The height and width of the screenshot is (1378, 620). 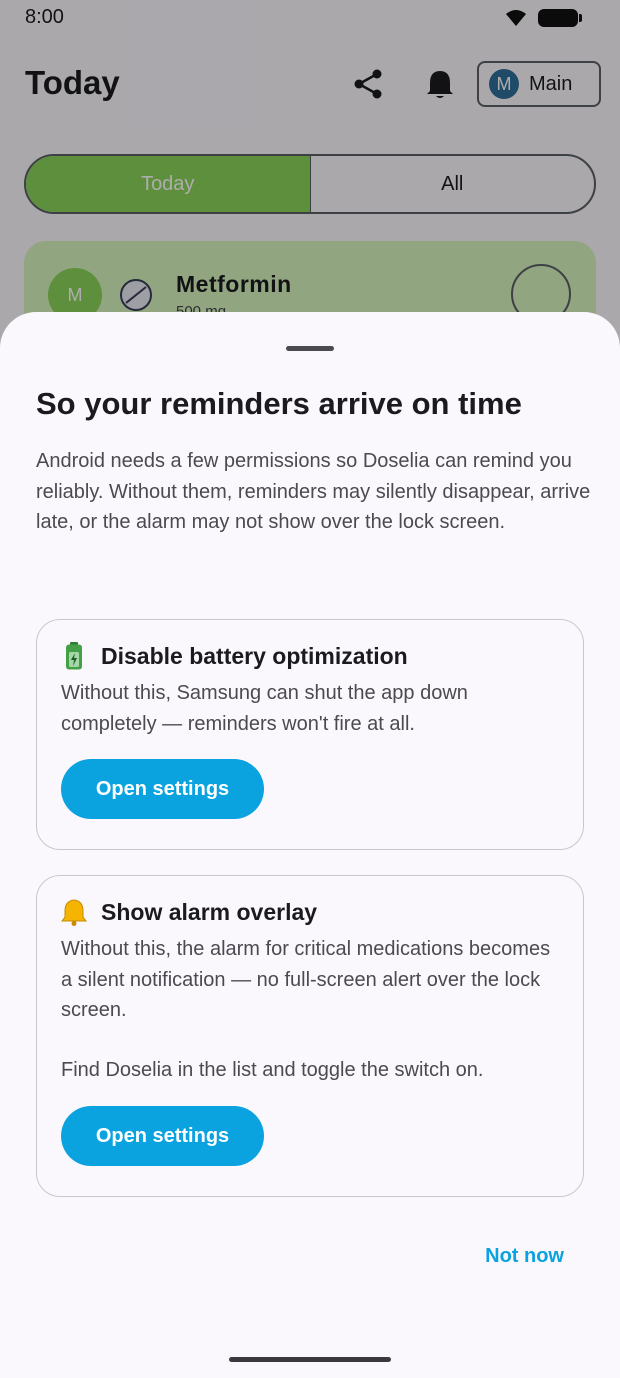 I want to click on card-title: Show alarm overlay, so click(x=209, y=911).